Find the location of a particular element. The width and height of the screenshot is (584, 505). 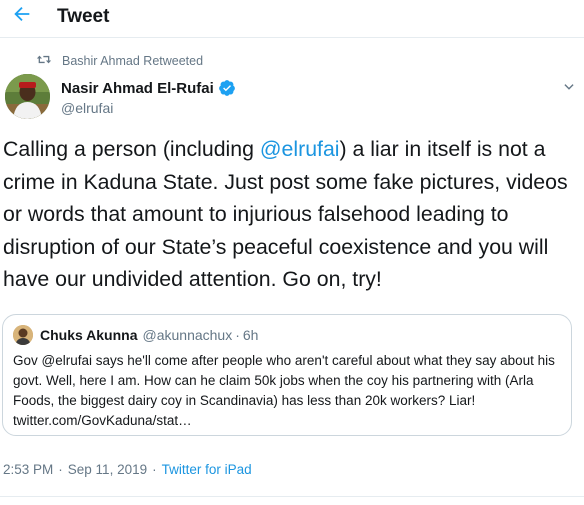

author-name: Nasir Ahmad El-Rufai is located at coordinates (148, 88).